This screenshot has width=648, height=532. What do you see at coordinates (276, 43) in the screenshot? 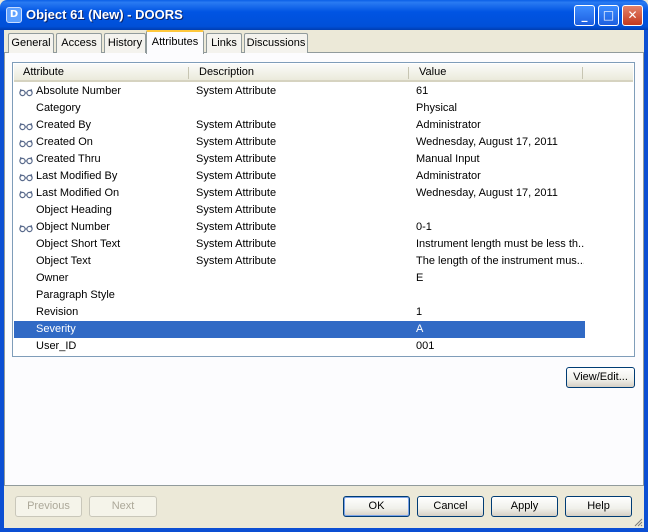
I see `tab-discussions: Discussions` at bounding box center [276, 43].